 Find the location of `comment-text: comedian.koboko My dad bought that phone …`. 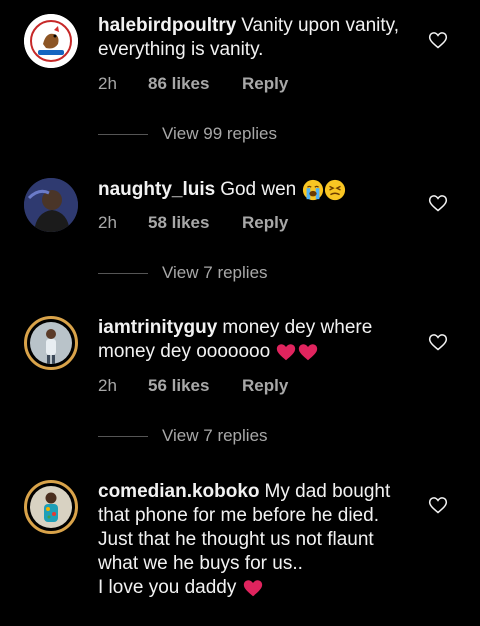

comment-text: comedian.koboko My dad bought that phone … is located at coordinates (258, 540).